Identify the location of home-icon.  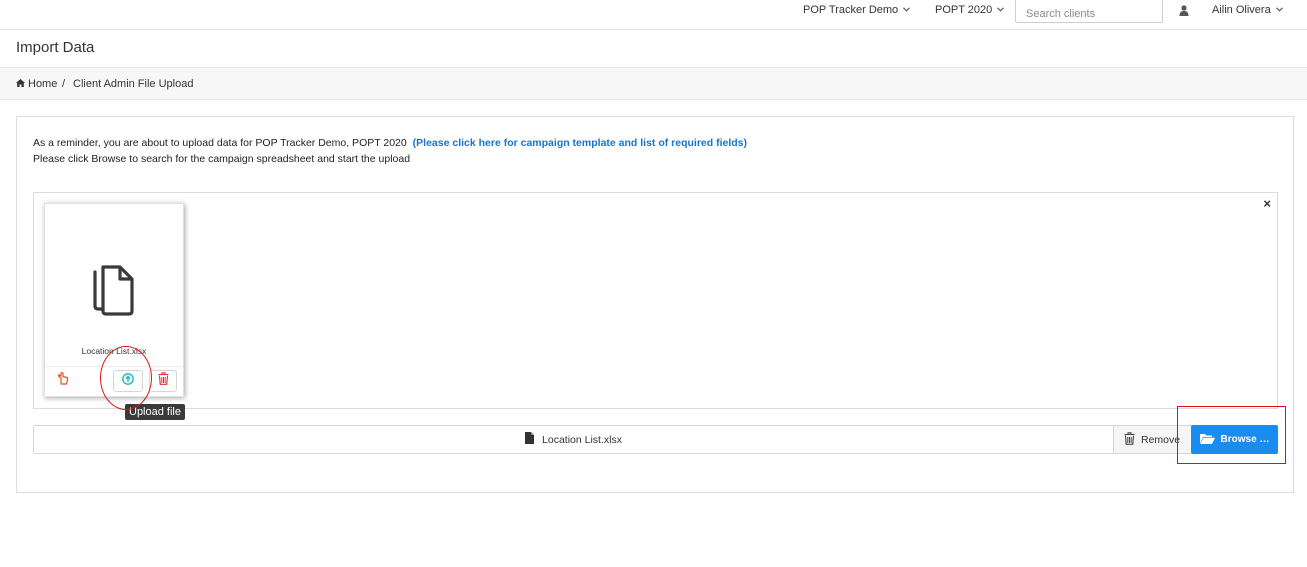
(22, 84).